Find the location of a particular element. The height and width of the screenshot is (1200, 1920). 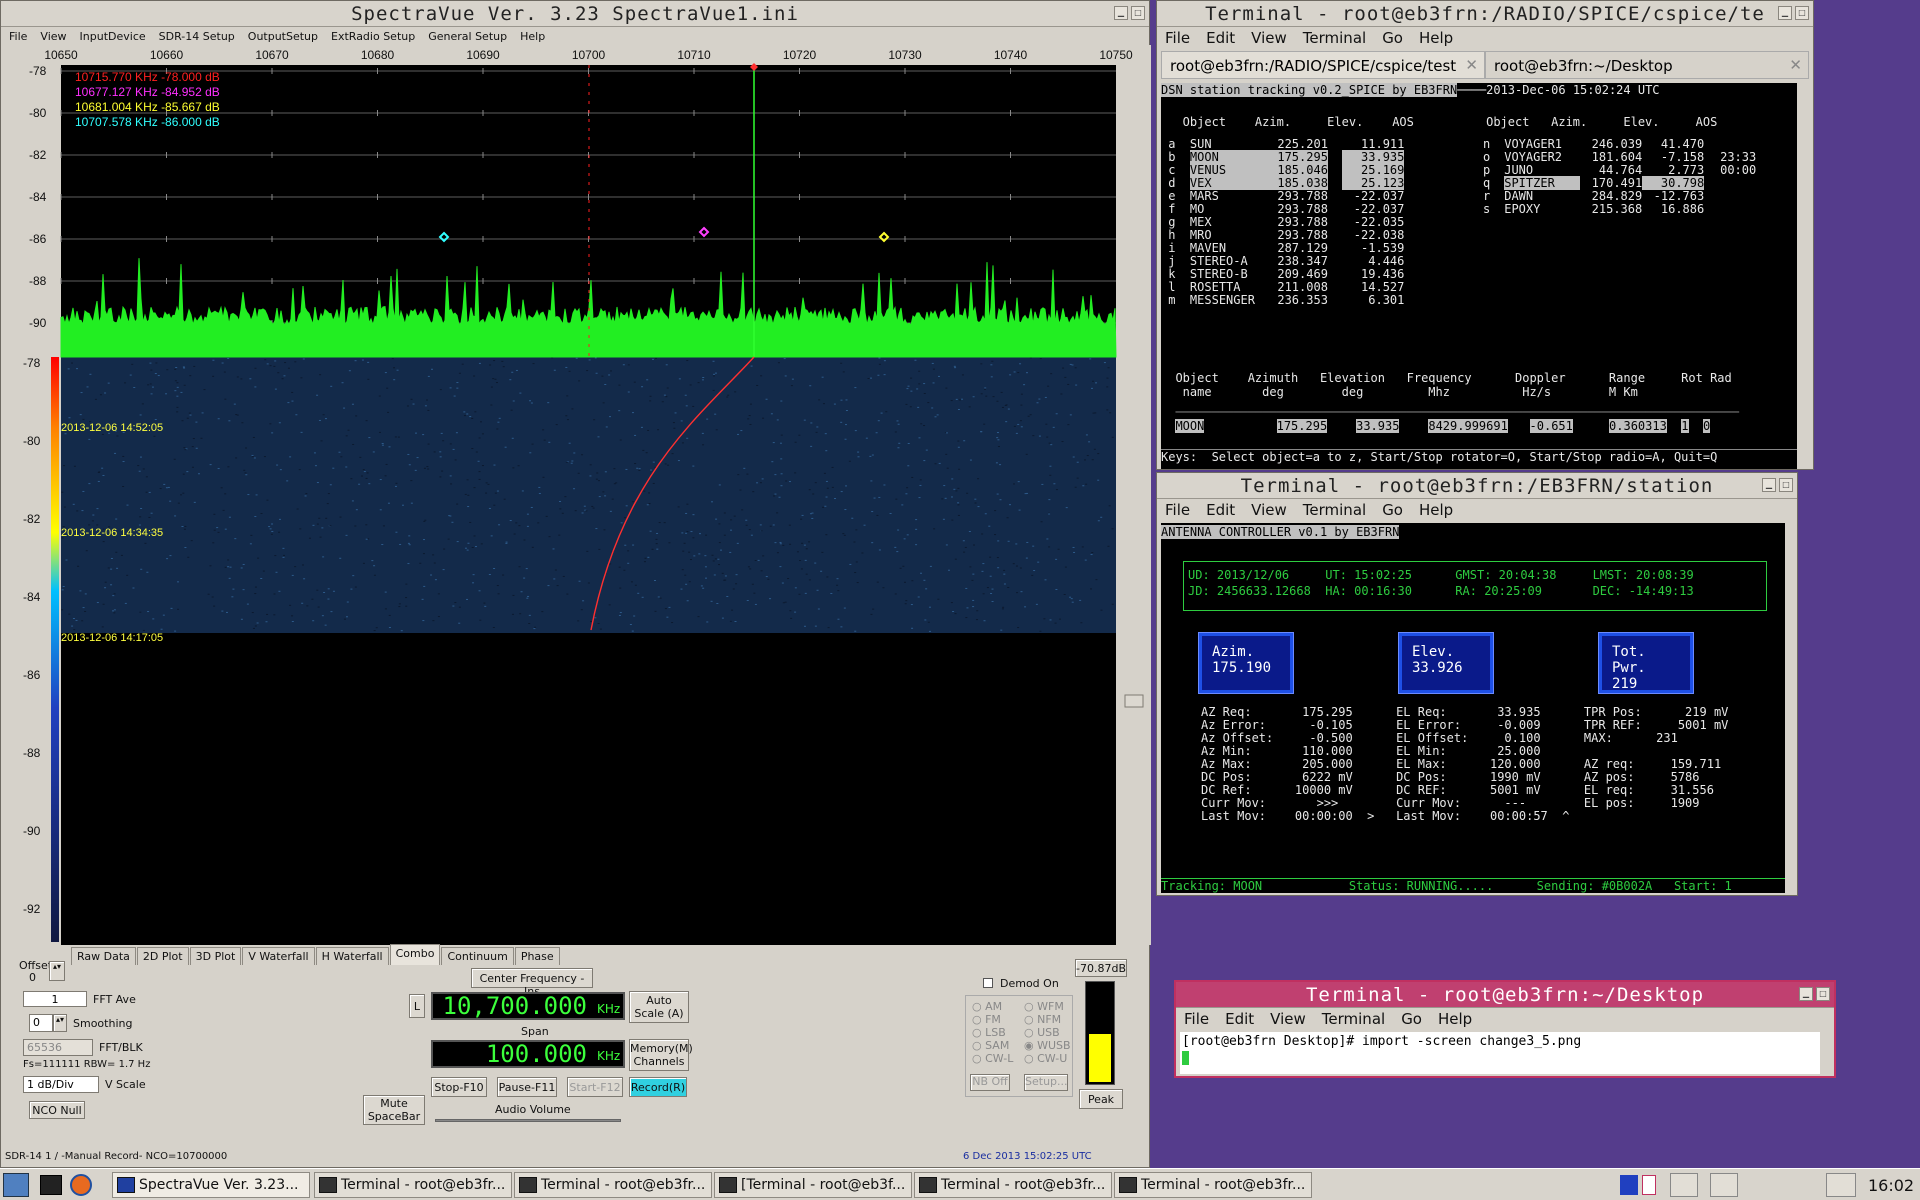

tray-display-icon is located at coordinates (1684, 1185).